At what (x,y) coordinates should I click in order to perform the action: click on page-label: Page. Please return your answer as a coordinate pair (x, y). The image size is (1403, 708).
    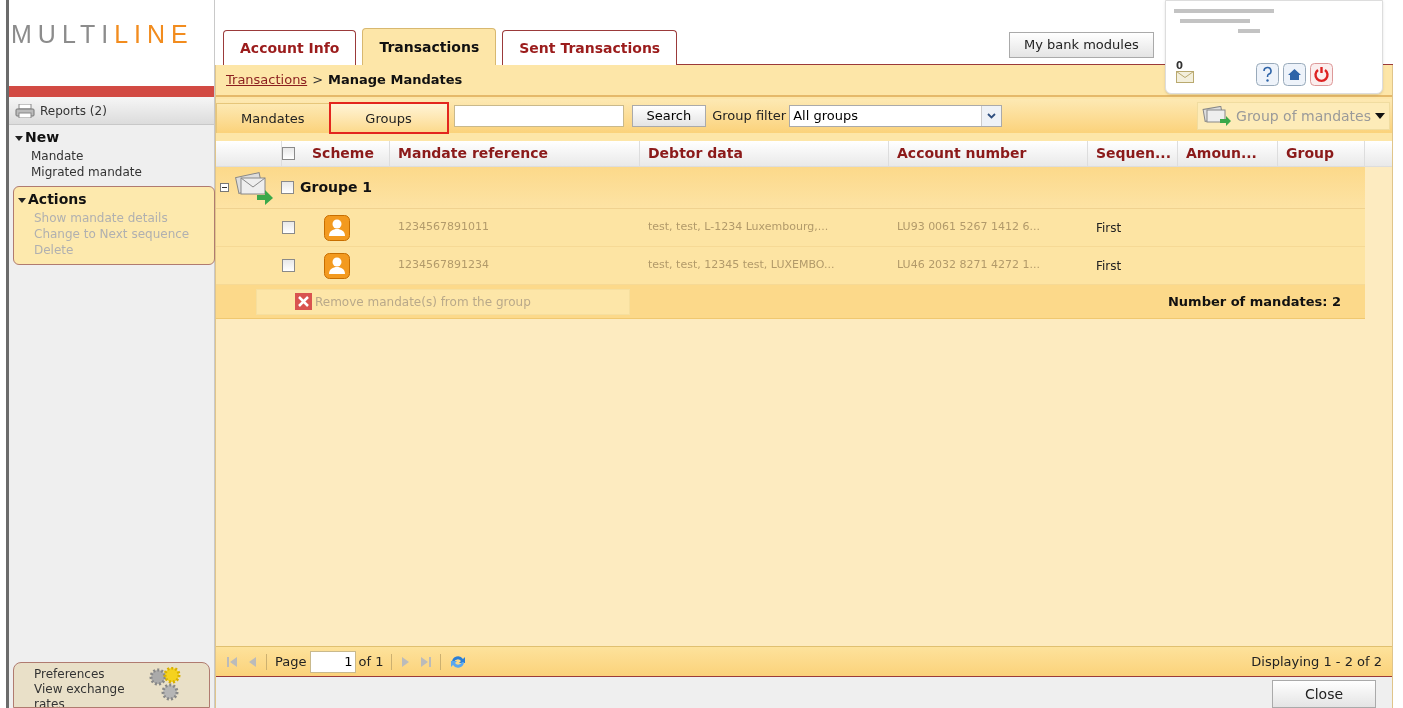
    Looking at the image, I should click on (291, 661).